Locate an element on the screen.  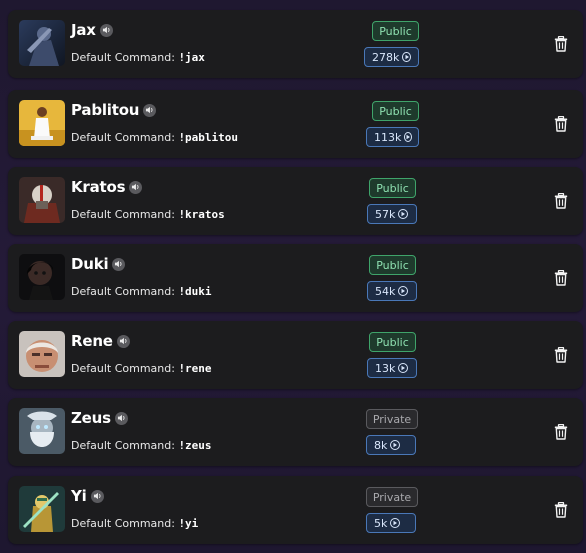
default-command: Default Command: !pablitou is located at coordinates (154, 137).